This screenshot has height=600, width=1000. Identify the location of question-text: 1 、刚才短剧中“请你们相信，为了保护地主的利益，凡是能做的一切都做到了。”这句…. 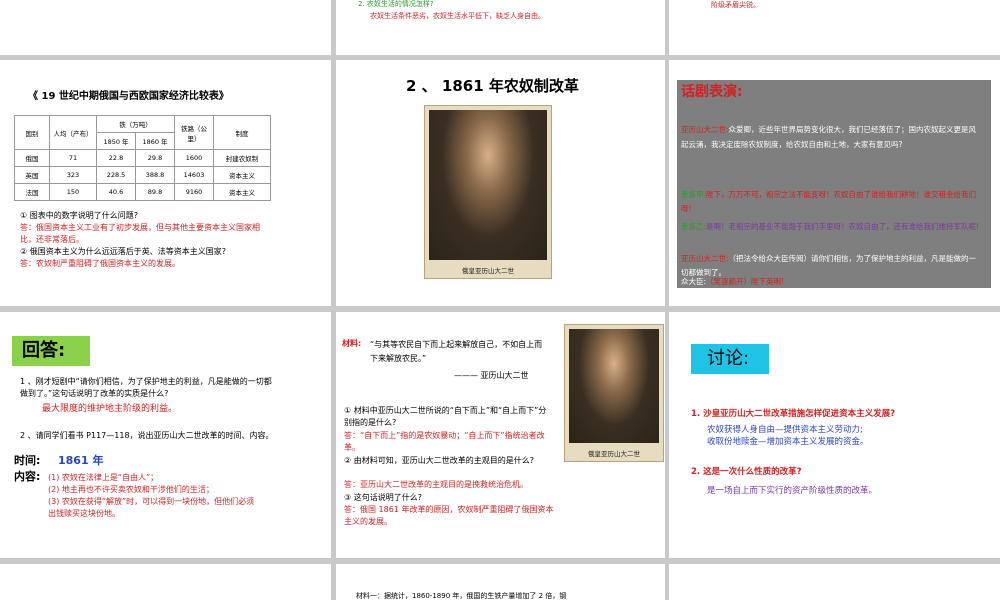
(146, 387).